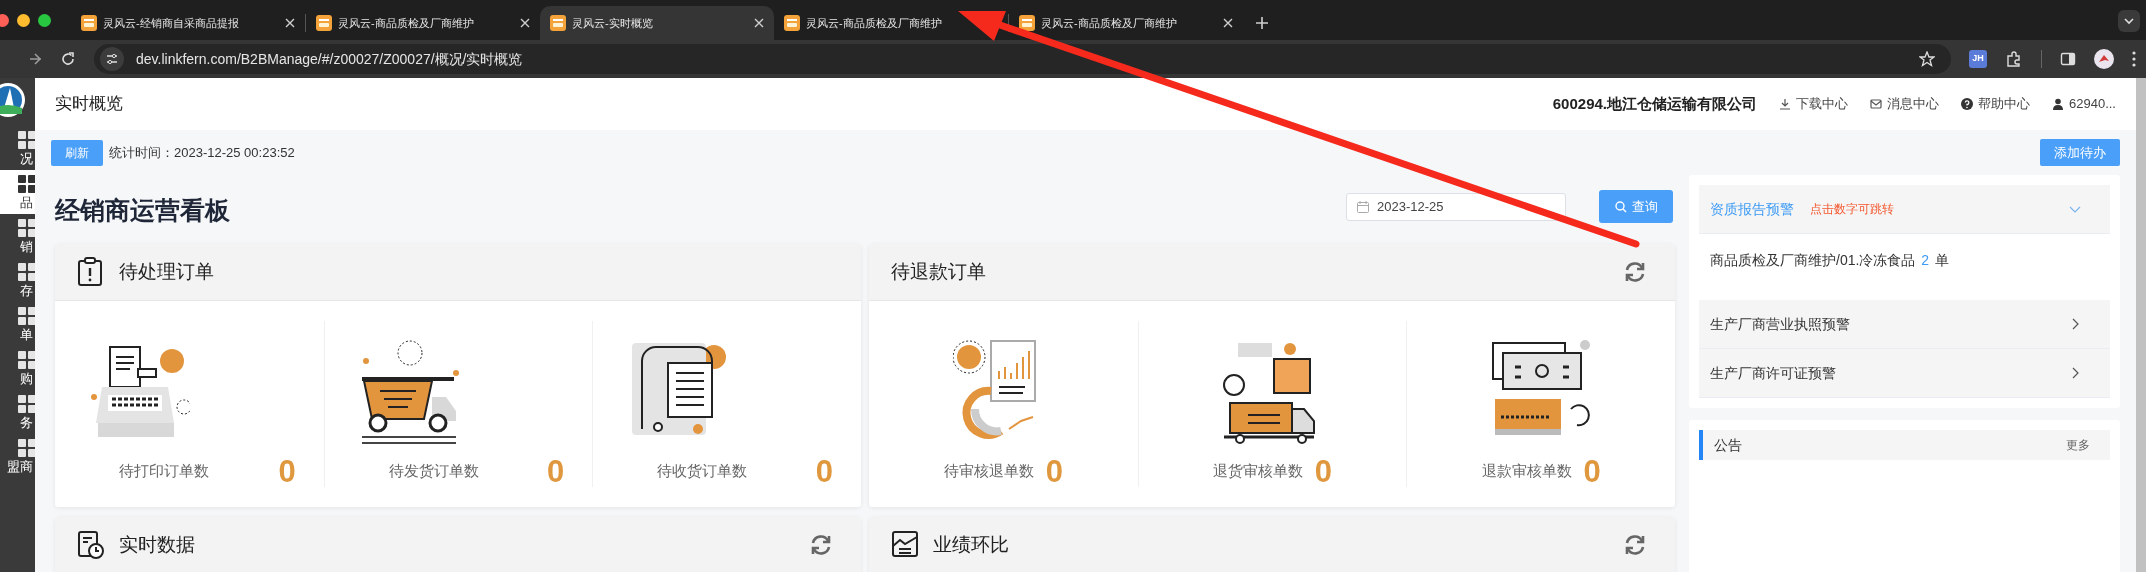  I want to click on alert-section-header: 生产厂商许可证预警, so click(1904, 373).